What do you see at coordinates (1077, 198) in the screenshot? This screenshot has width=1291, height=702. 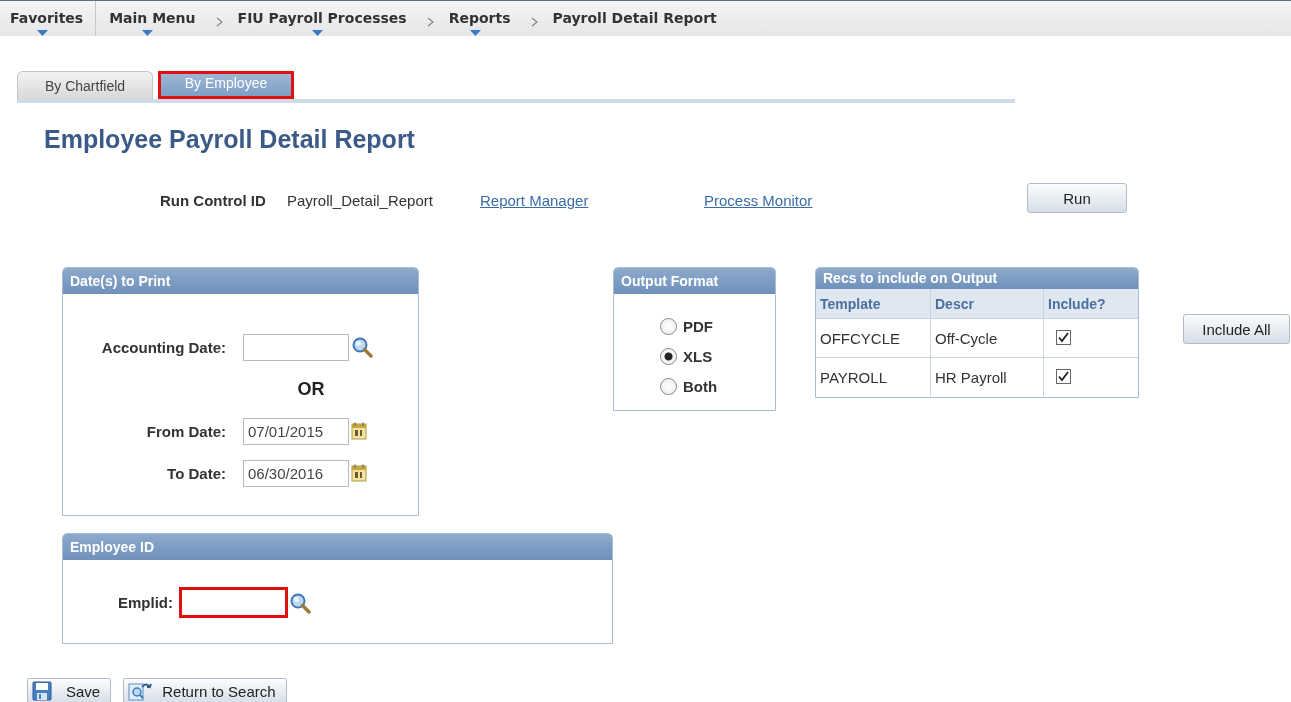 I see `run-button: Run` at bounding box center [1077, 198].